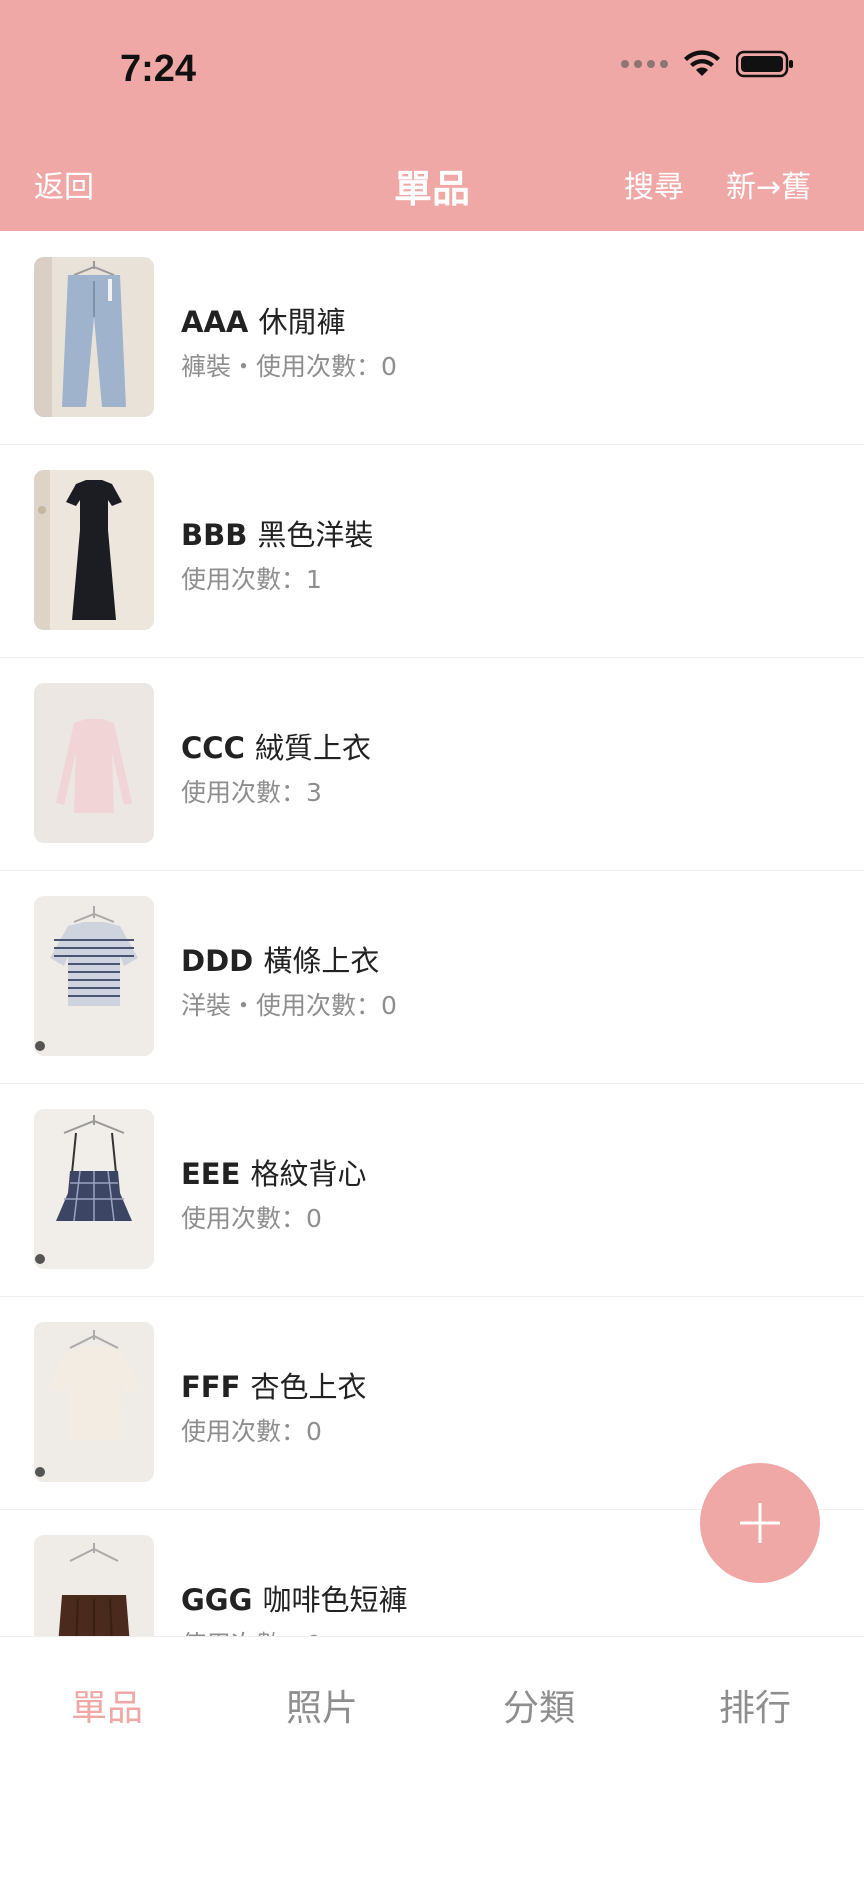 Image resolution: width=864 pixels, height=1879 pixels. Describe the element at coordinates (432, 115) in the screenshot. I see `app-header: 7:24 返回 單品 搜尋 新→舊` at that location.